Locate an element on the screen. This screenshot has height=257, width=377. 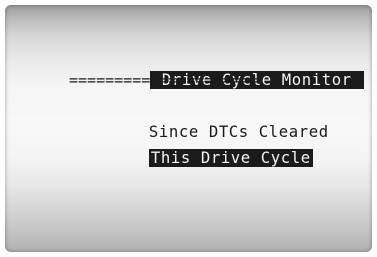
menu-item-label: Since DTCs Cleared is located at coordinates (238, 132).